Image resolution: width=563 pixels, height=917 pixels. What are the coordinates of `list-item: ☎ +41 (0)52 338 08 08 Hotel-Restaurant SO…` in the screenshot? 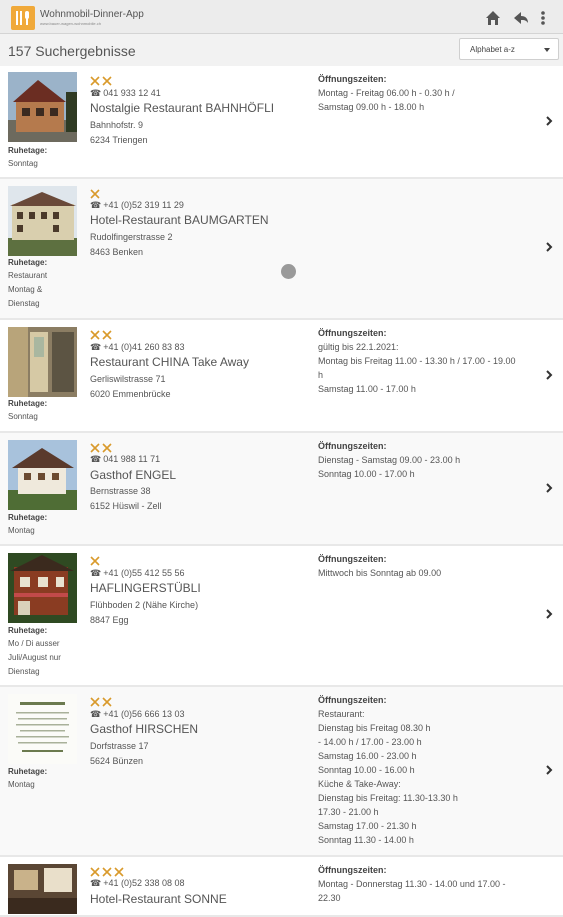 It's located at (281, 887).